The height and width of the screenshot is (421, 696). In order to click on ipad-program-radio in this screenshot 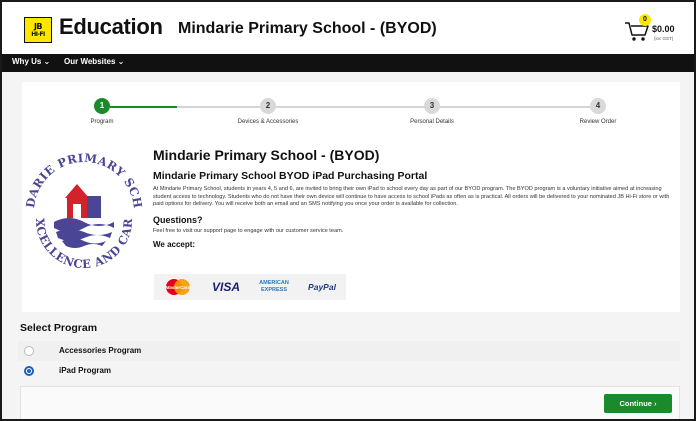, I will do `click(29, 371)`.